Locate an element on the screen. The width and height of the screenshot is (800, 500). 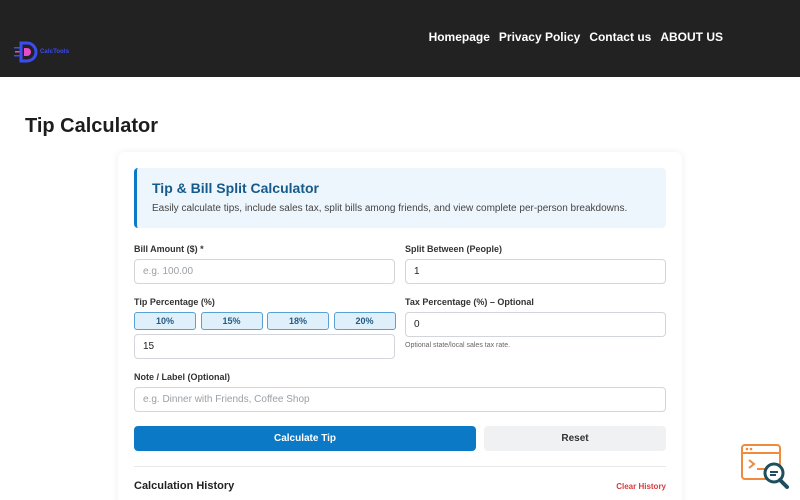
site-logo: CalcTools is located at coordinates (41, 52).